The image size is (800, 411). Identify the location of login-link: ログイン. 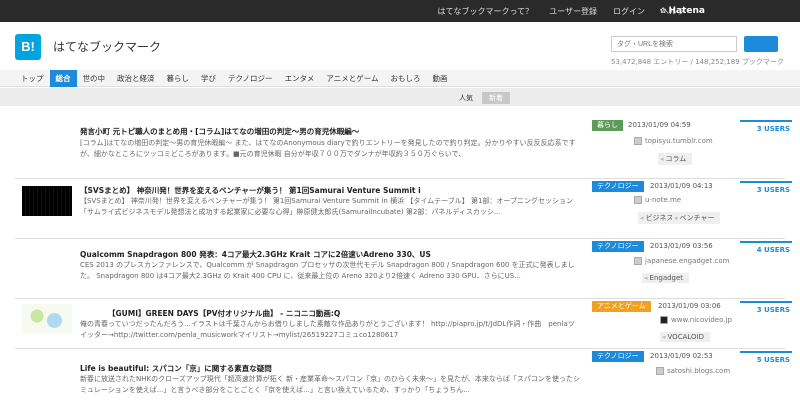
(629, 11).